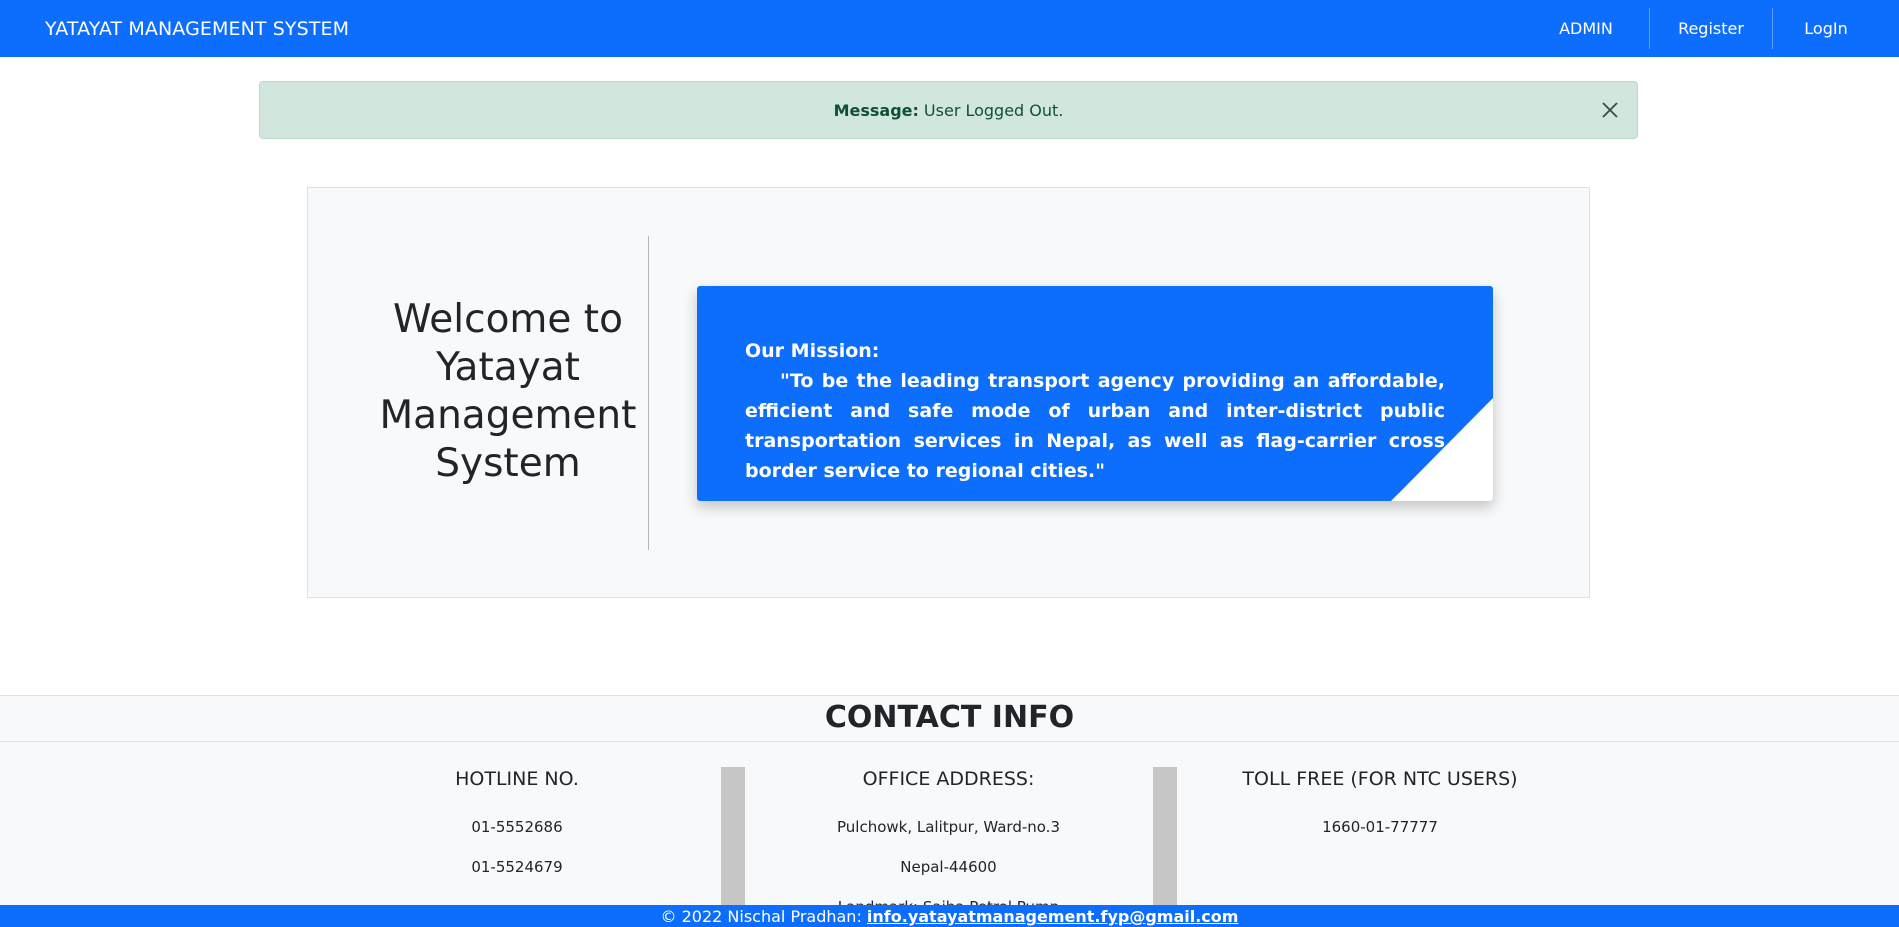 This screenshot has height=927, width=1899. What do you see at coordinates (1586, 28) in the screenshot?
I see `nav-admin-link: ADMIN` at bounding box center [1586, 28].